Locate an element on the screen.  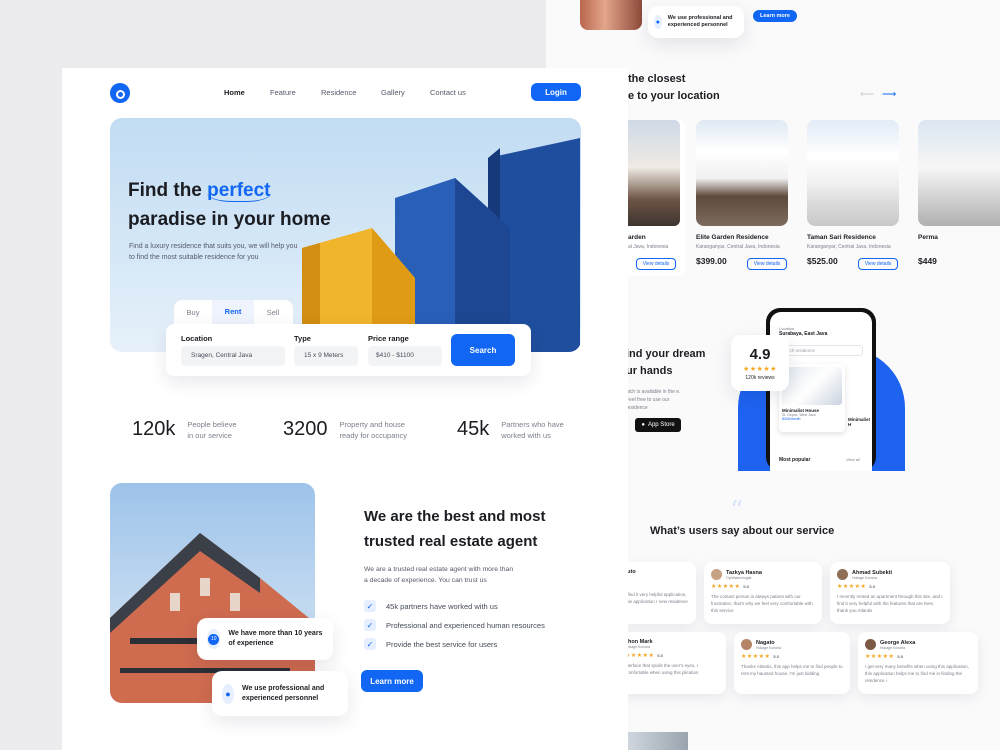
building-photo is located at coordinates (212, 593).